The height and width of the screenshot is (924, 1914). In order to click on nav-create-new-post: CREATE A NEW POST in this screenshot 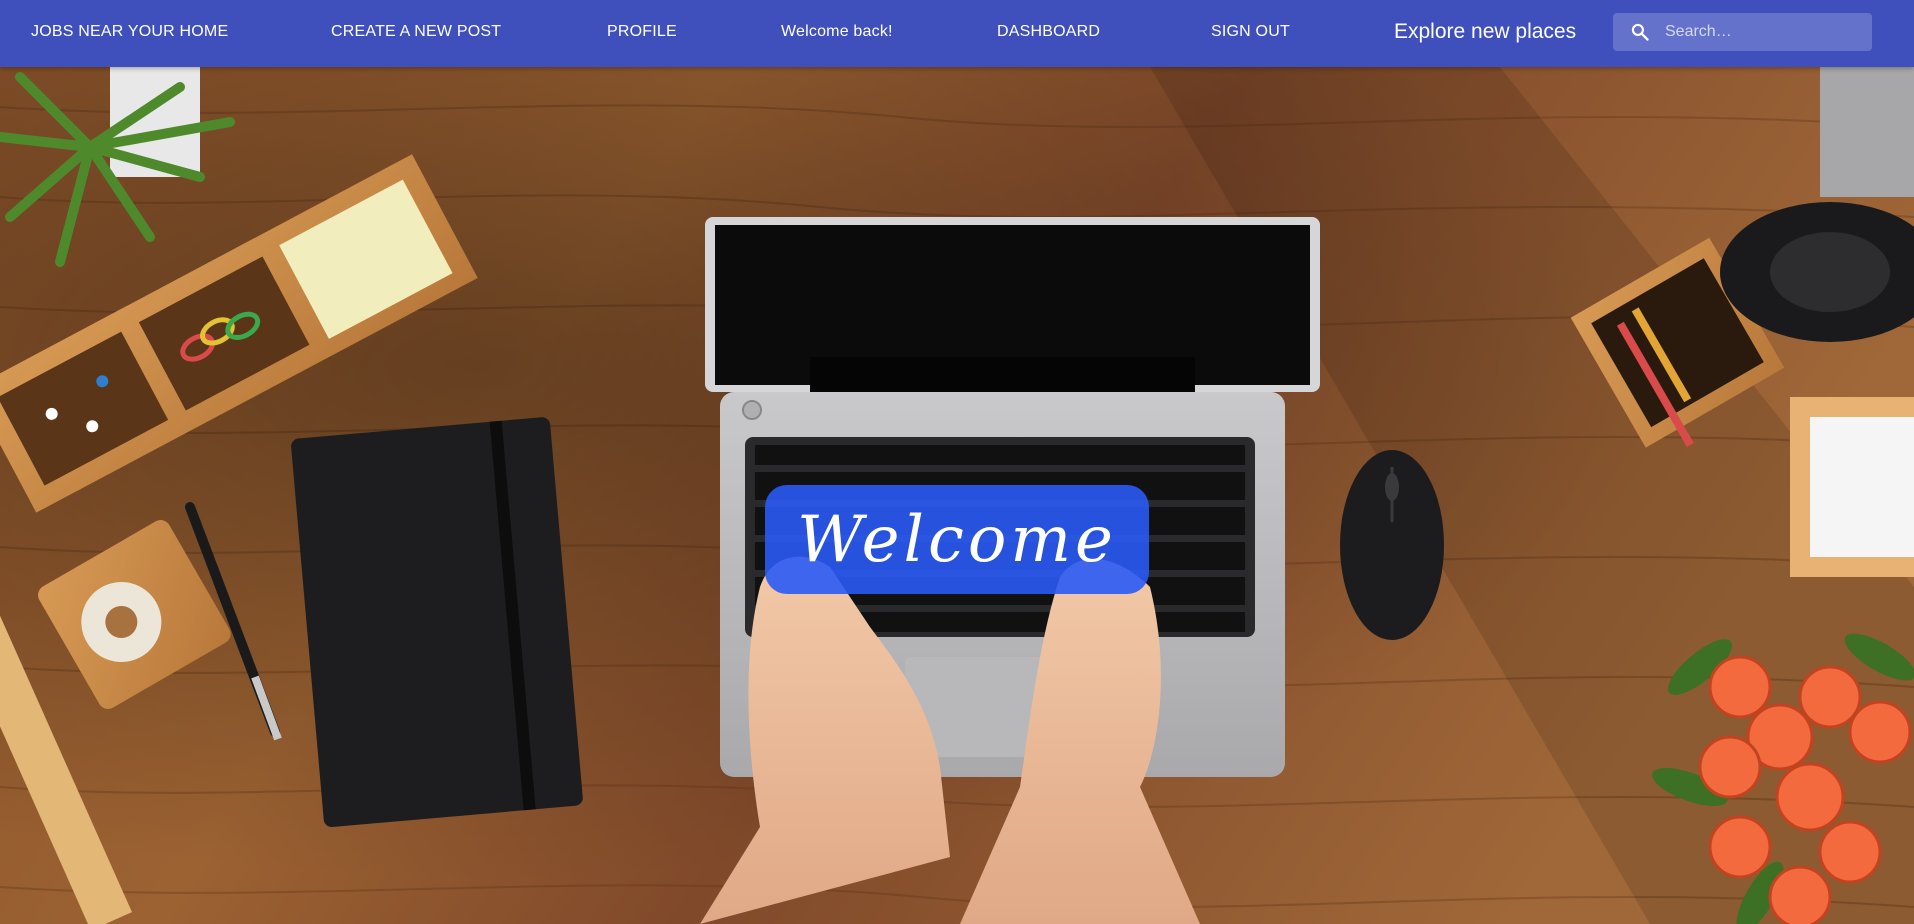, I will do `click(416, 31)`.